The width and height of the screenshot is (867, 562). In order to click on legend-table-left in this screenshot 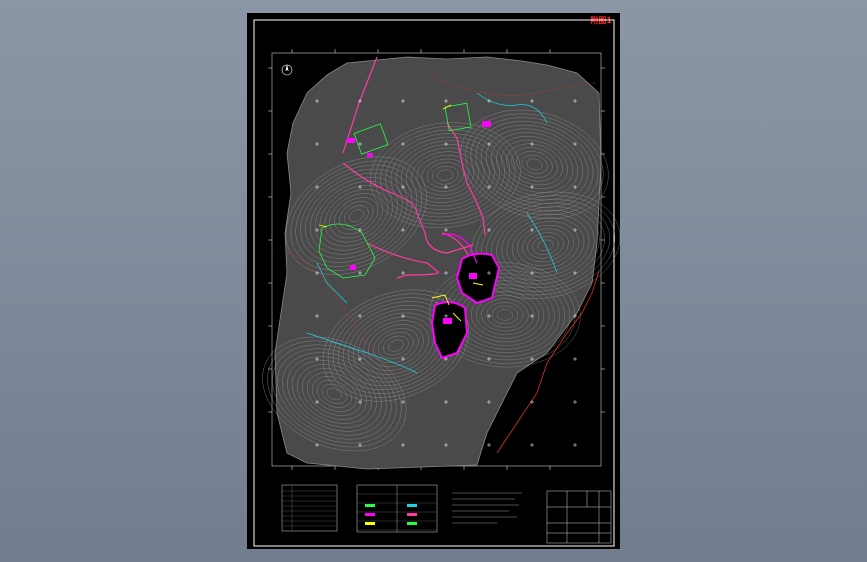, I will do `click(309, 508)`.